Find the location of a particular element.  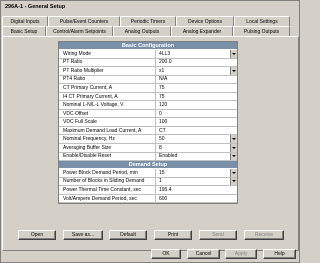

setting-input: 0 is located at coordinates (196, 113).